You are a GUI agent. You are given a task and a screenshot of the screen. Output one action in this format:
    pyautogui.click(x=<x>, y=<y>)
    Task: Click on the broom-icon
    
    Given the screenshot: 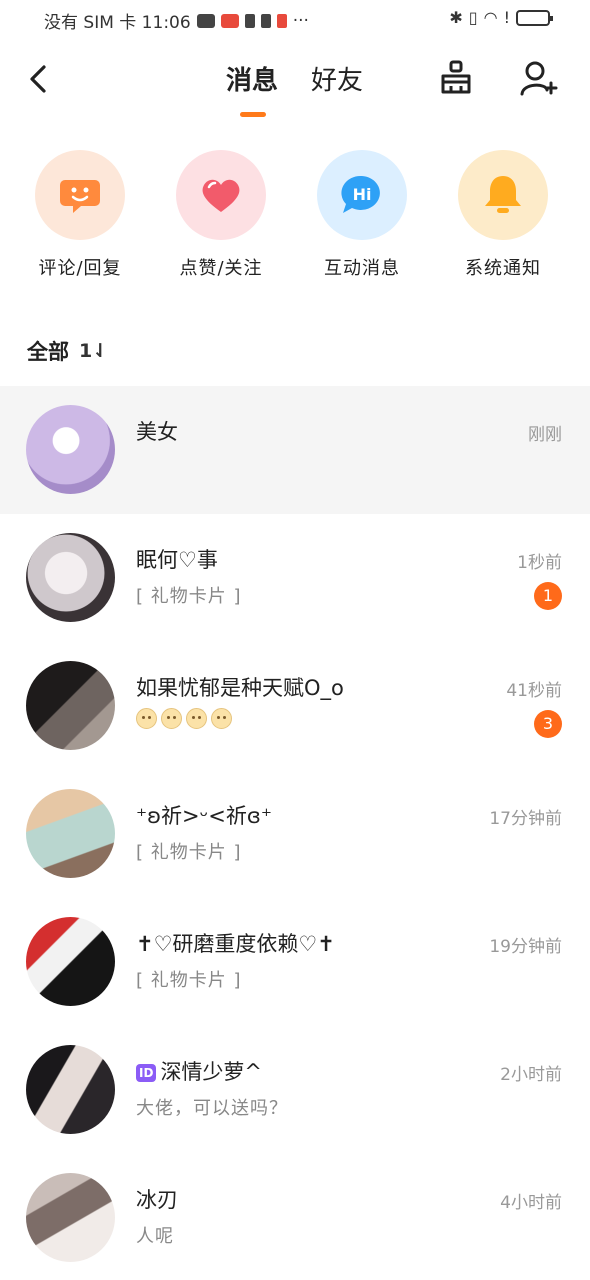 What is the action you would take?
    pyautogui.click(x=456, y=78)
    